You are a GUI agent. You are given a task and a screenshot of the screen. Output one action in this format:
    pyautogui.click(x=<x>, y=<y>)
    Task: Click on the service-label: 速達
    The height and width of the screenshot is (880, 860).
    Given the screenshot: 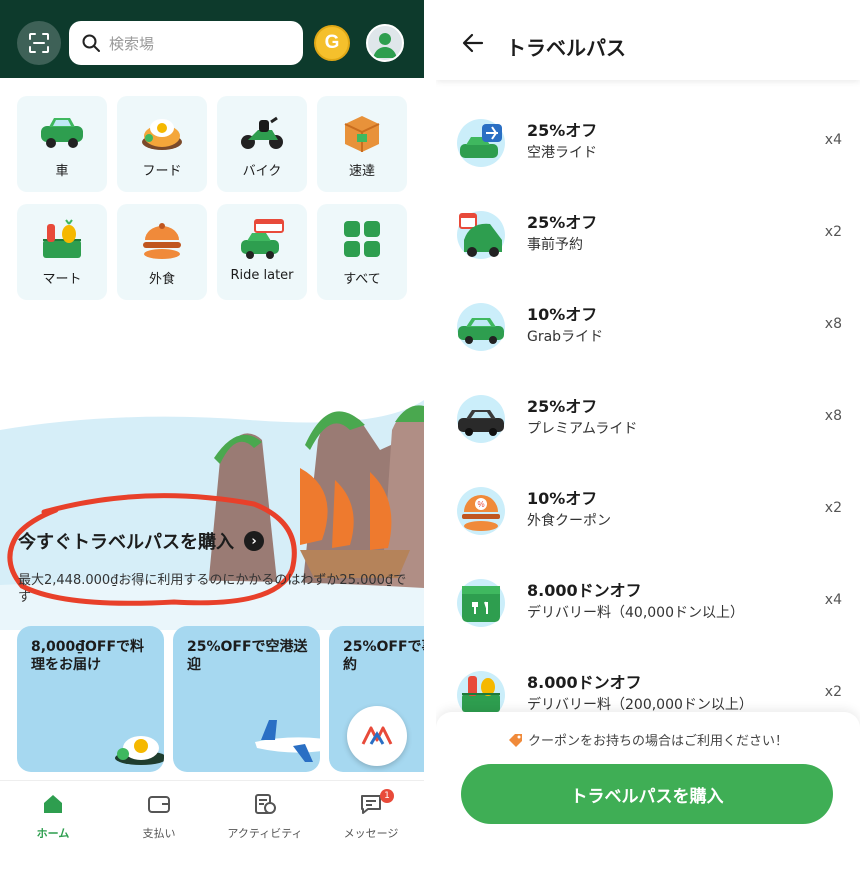 What is the action you would take?
    pyautogui.click(x=361, y=171)
    